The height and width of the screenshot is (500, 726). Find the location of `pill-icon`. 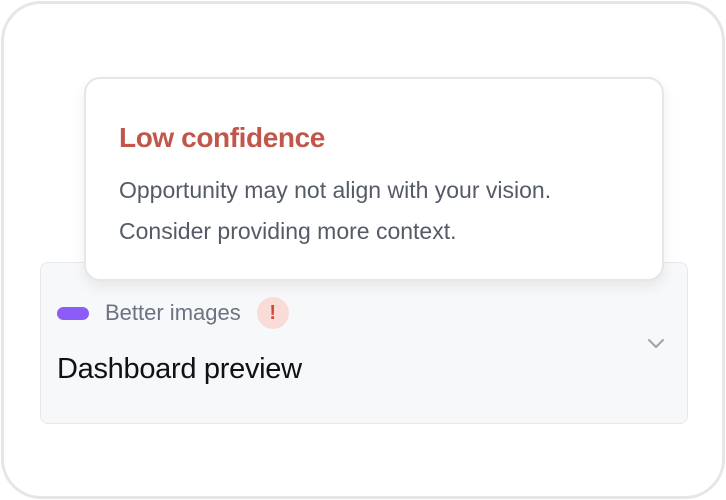

pill-icon is located at coordinates (73, 313).